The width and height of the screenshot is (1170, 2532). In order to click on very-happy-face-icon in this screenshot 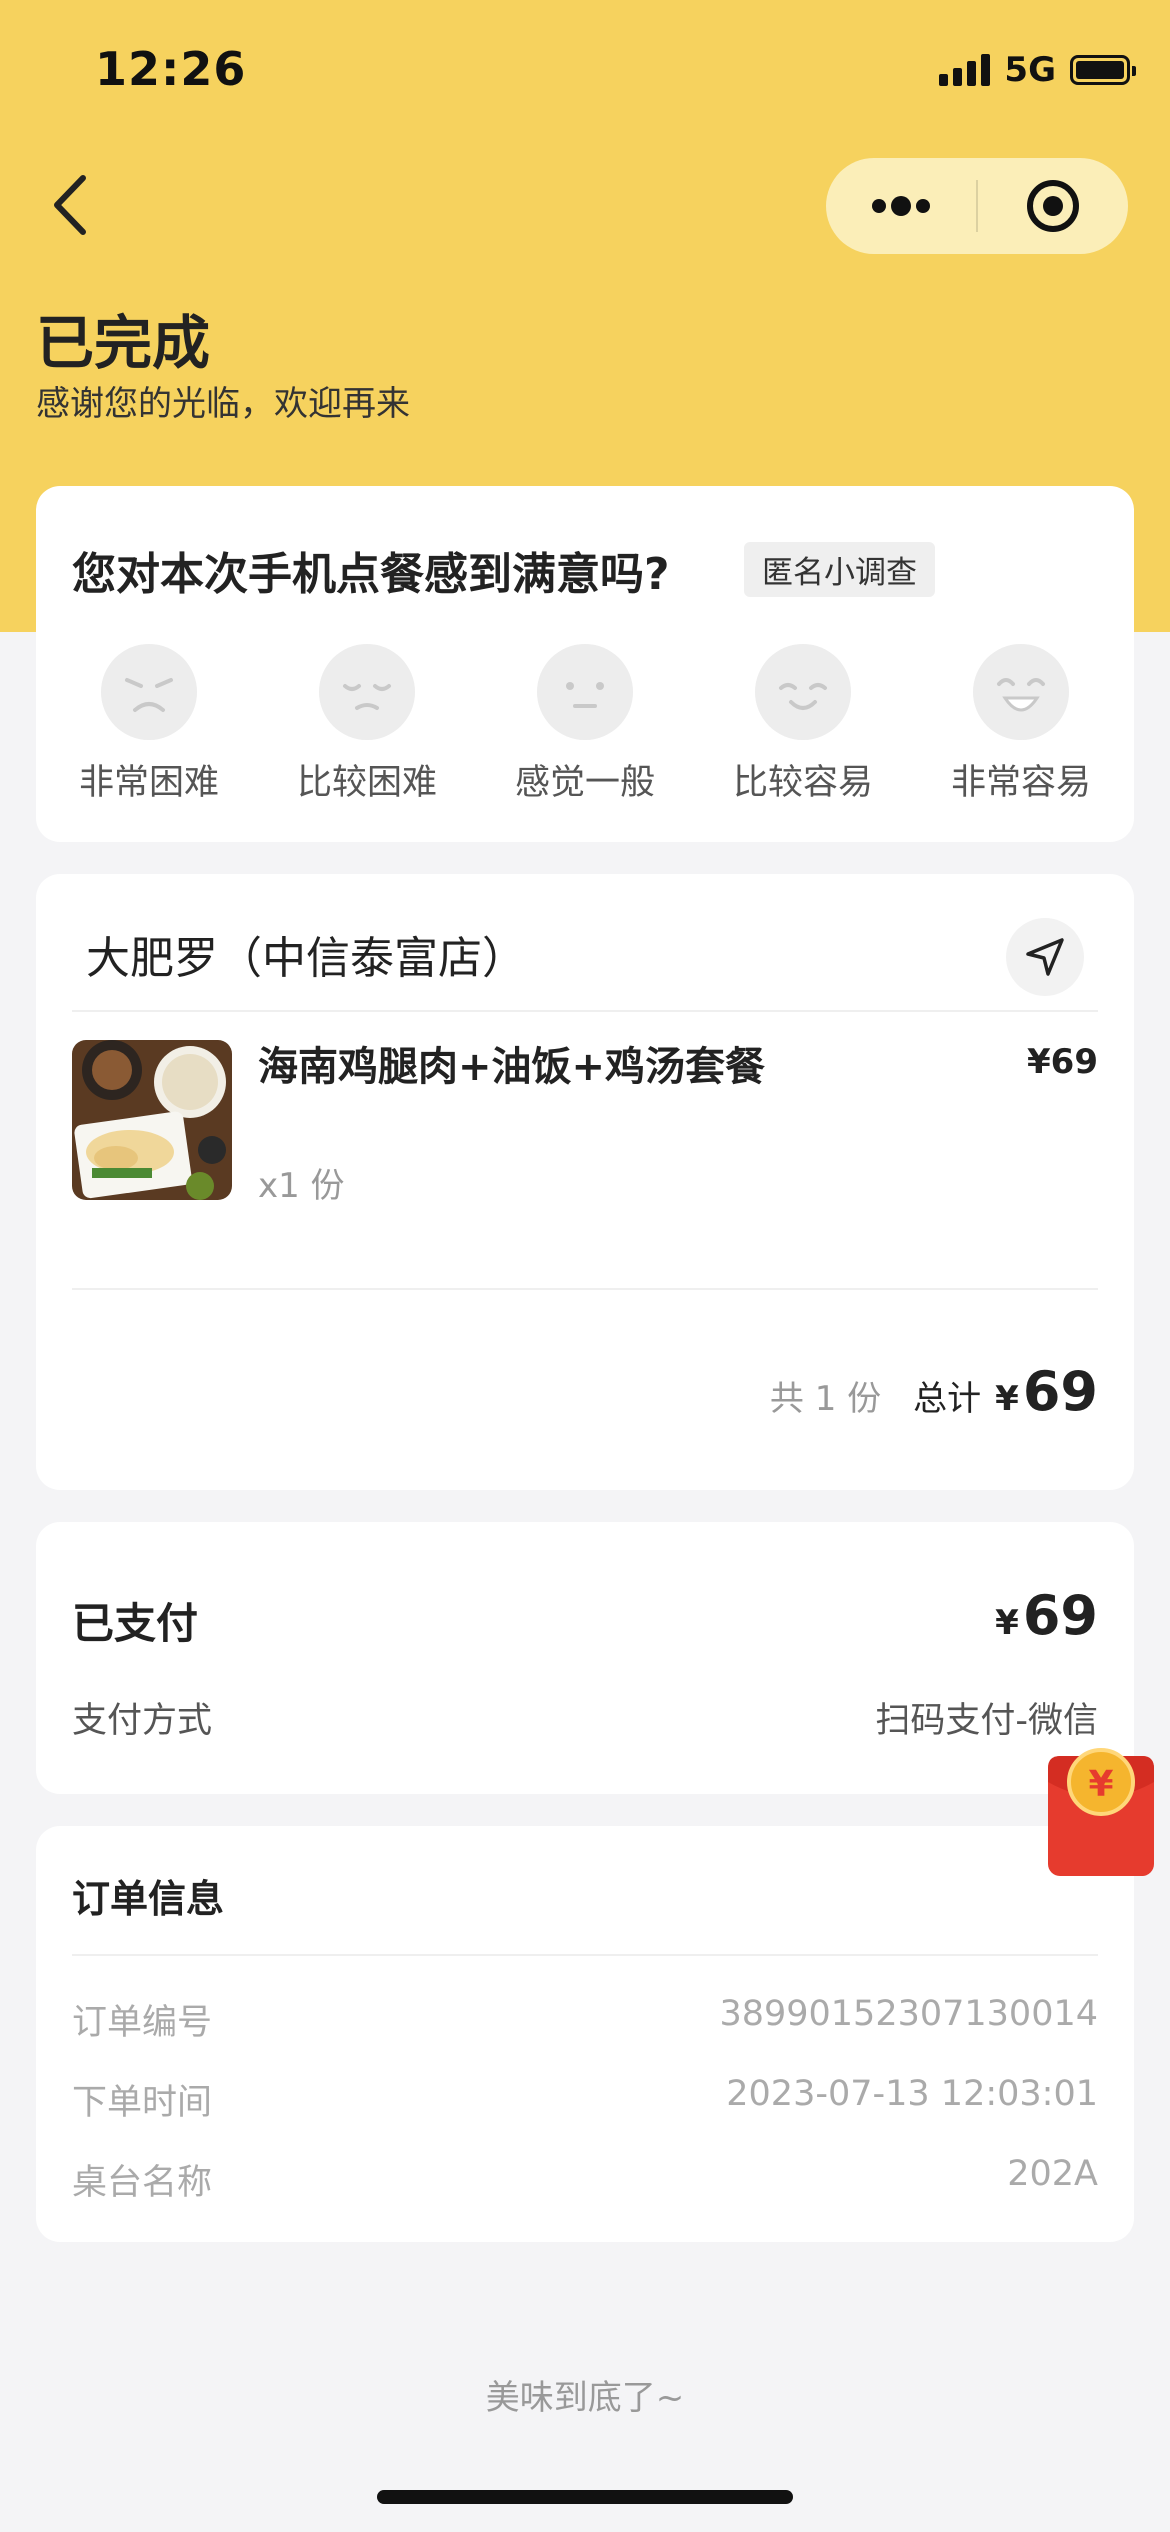, I will do `click(1021, 692)`.